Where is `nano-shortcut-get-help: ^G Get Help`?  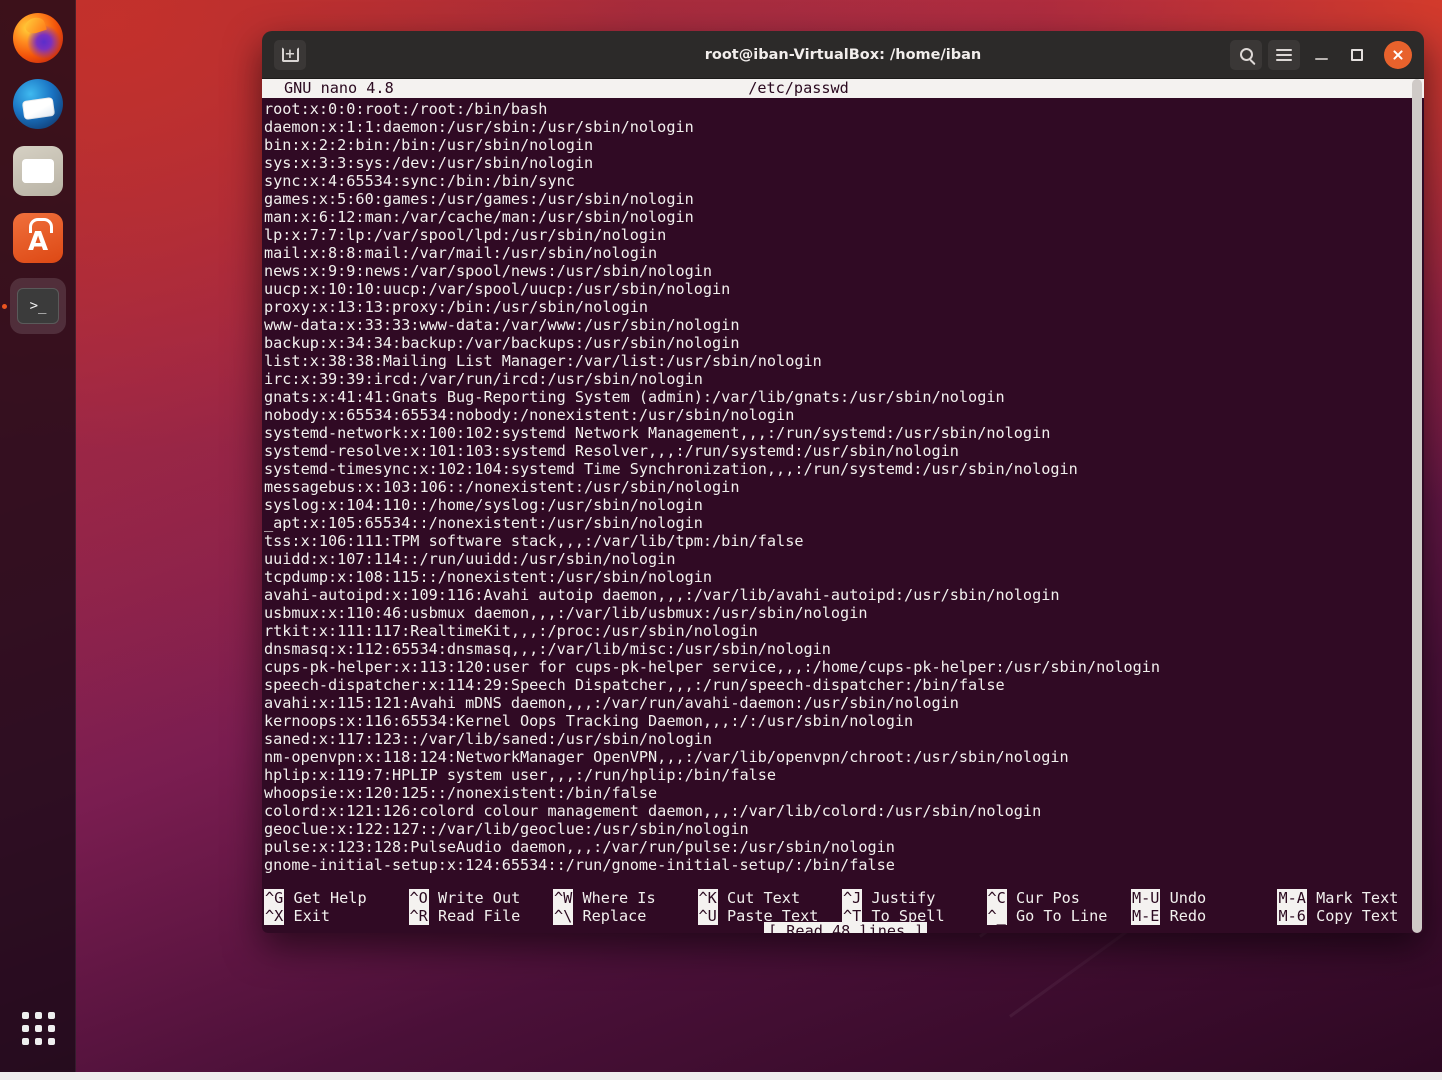 nano-shortcut-get-help: ^G Get Help is located at coordinates (336, 898).